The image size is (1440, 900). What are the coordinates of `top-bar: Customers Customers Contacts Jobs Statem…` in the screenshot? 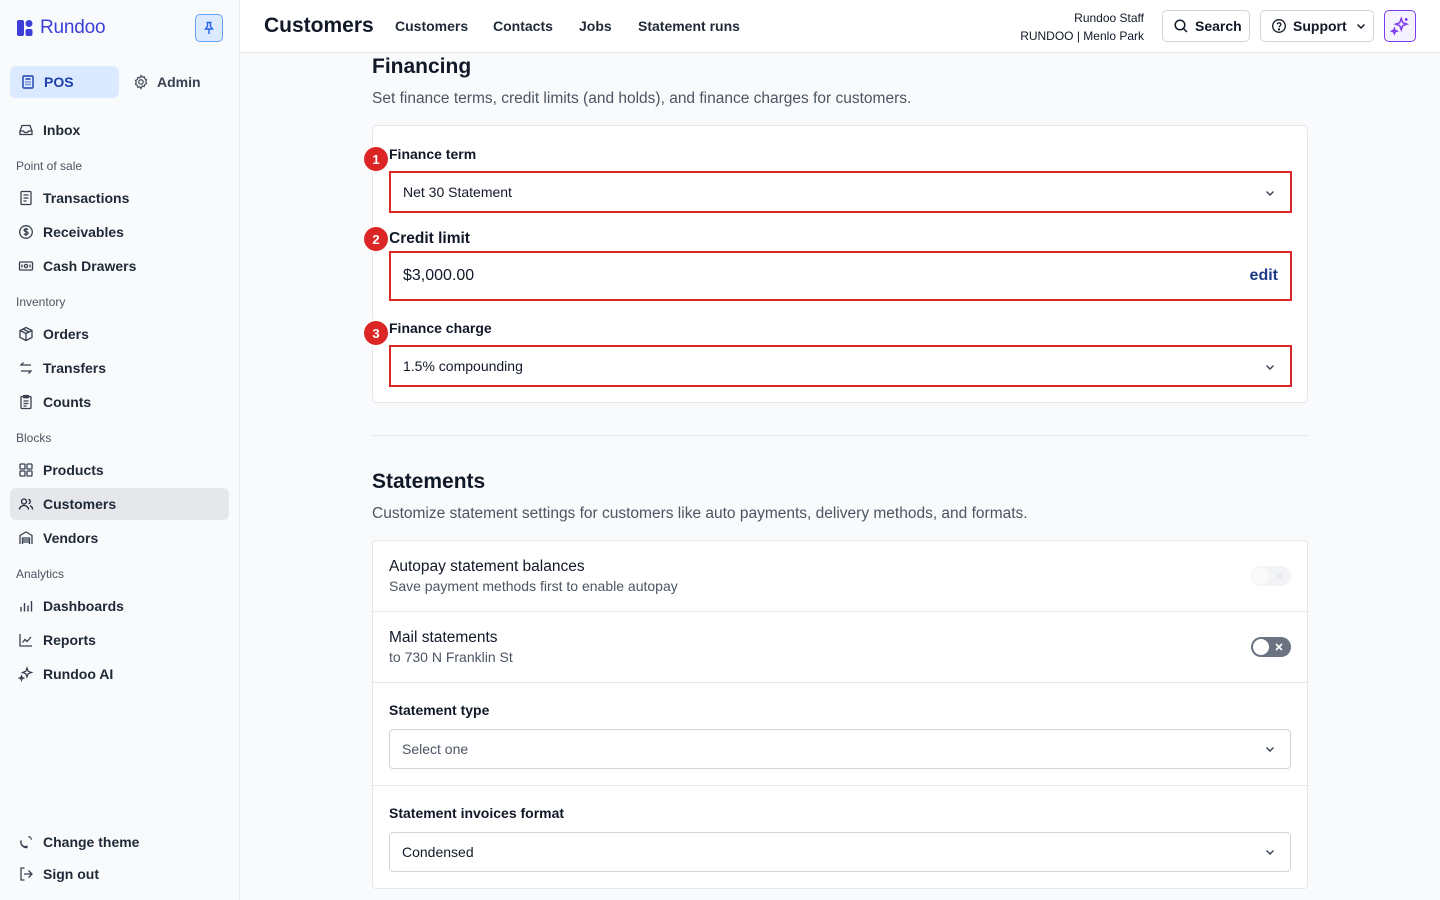 It's located at (840, 26).